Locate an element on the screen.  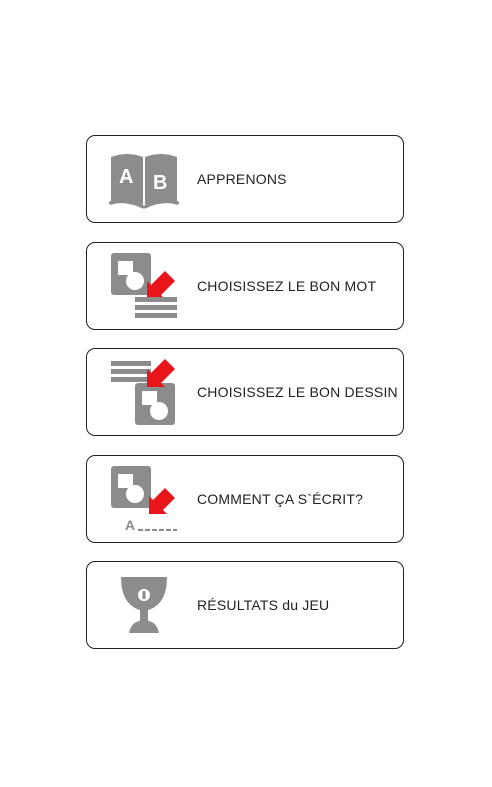
menu-item-spelling: A COMMENT ÇA S`ÉCRIT? is located at coordinates (245, 499).